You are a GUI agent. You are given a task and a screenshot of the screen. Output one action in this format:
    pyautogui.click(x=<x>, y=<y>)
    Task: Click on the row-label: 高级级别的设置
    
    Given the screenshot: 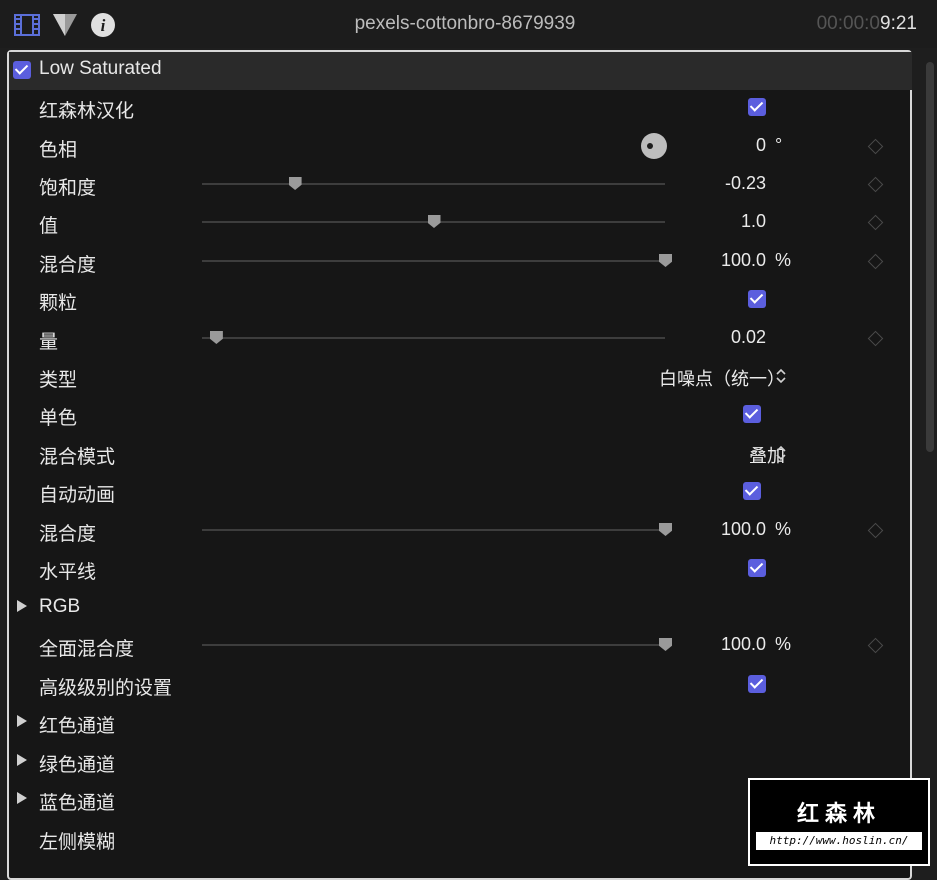 What is the action you would take?
    pyautogui.click(x=106, y=688)
    